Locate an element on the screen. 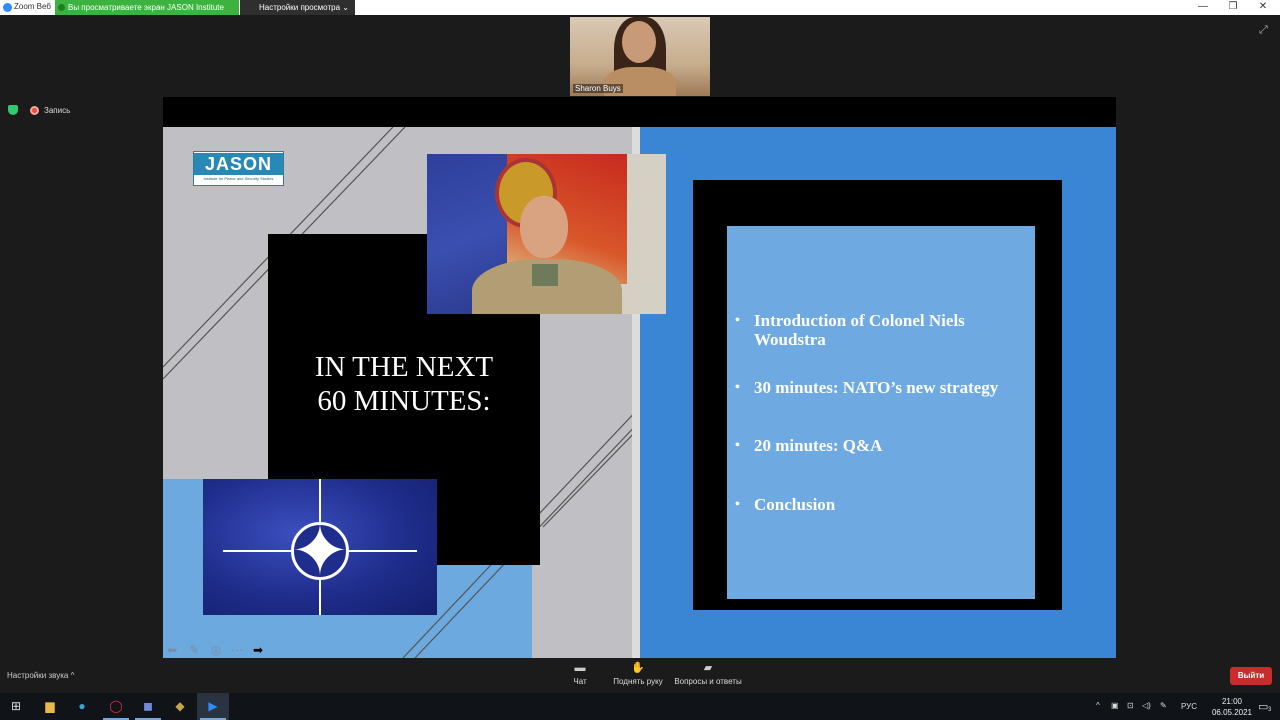  recording-icon is located at coordinates (34, 110).